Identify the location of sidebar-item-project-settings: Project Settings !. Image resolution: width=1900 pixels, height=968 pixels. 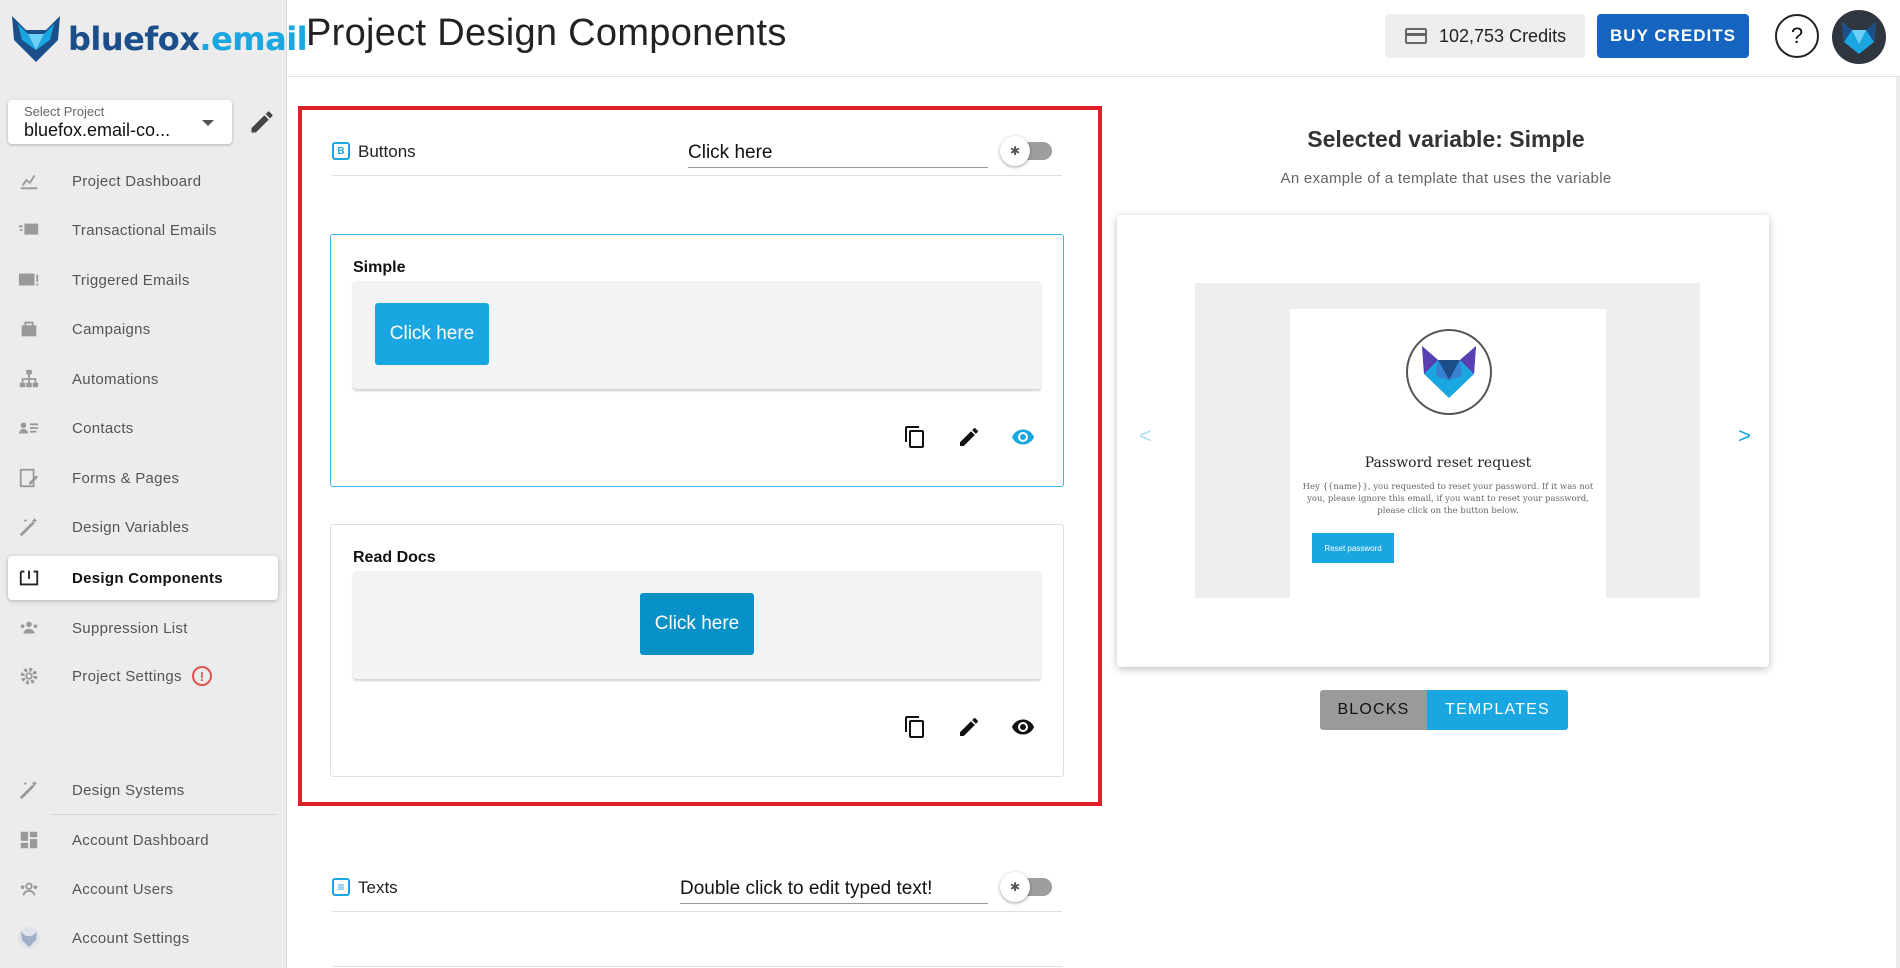
(143, 676).